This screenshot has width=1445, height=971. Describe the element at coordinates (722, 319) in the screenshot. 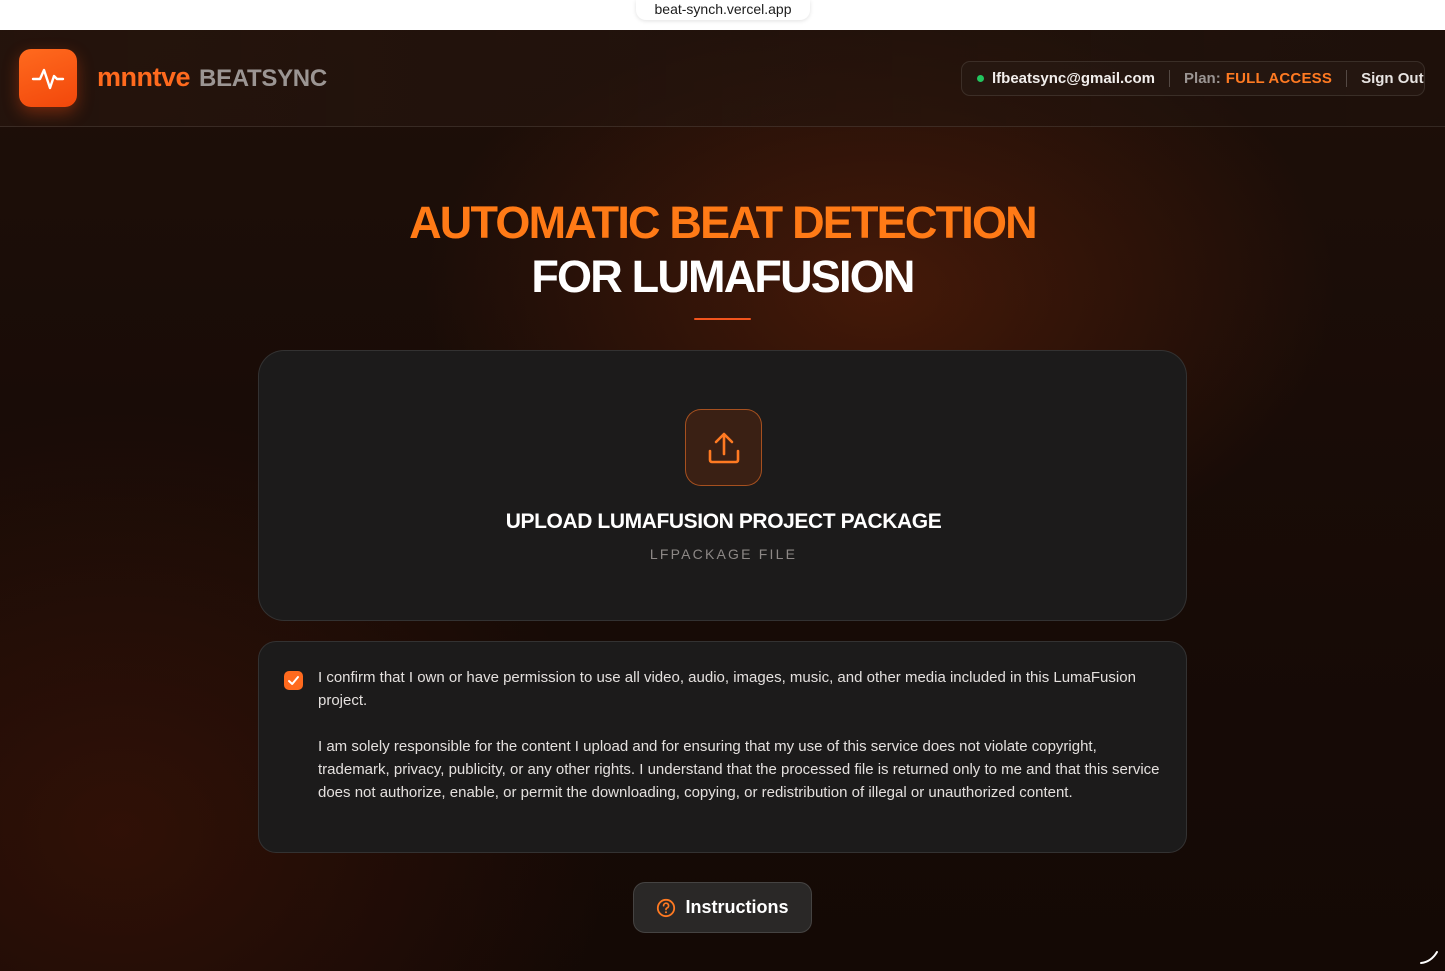

I see `hero-divider` at that location.